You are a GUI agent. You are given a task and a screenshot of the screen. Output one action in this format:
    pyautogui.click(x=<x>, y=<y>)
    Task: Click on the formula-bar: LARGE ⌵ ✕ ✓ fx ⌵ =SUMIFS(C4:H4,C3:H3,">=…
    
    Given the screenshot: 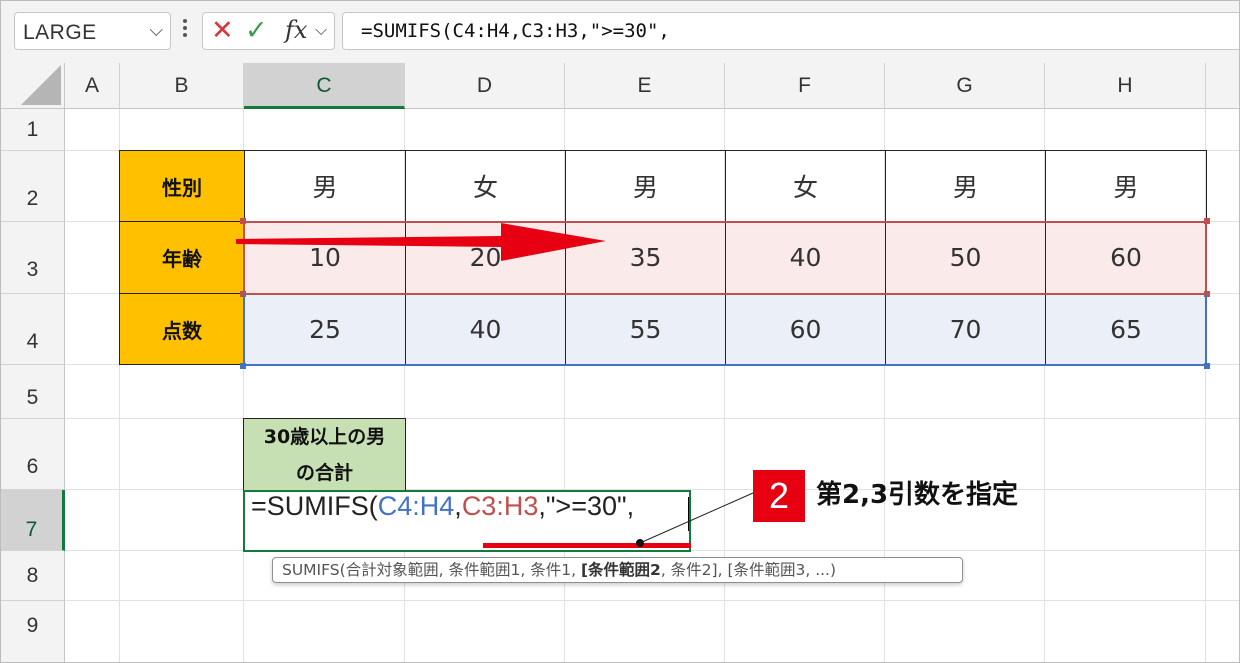 What is the action you would take?
    pyautogui.click(x=620, y=32)
    